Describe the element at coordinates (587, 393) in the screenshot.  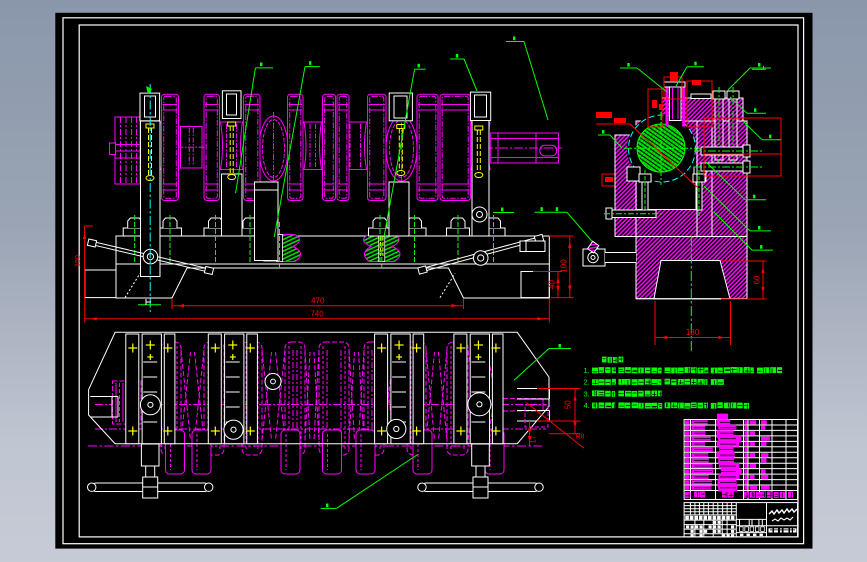
I see `svg-text: 3.` at that location.